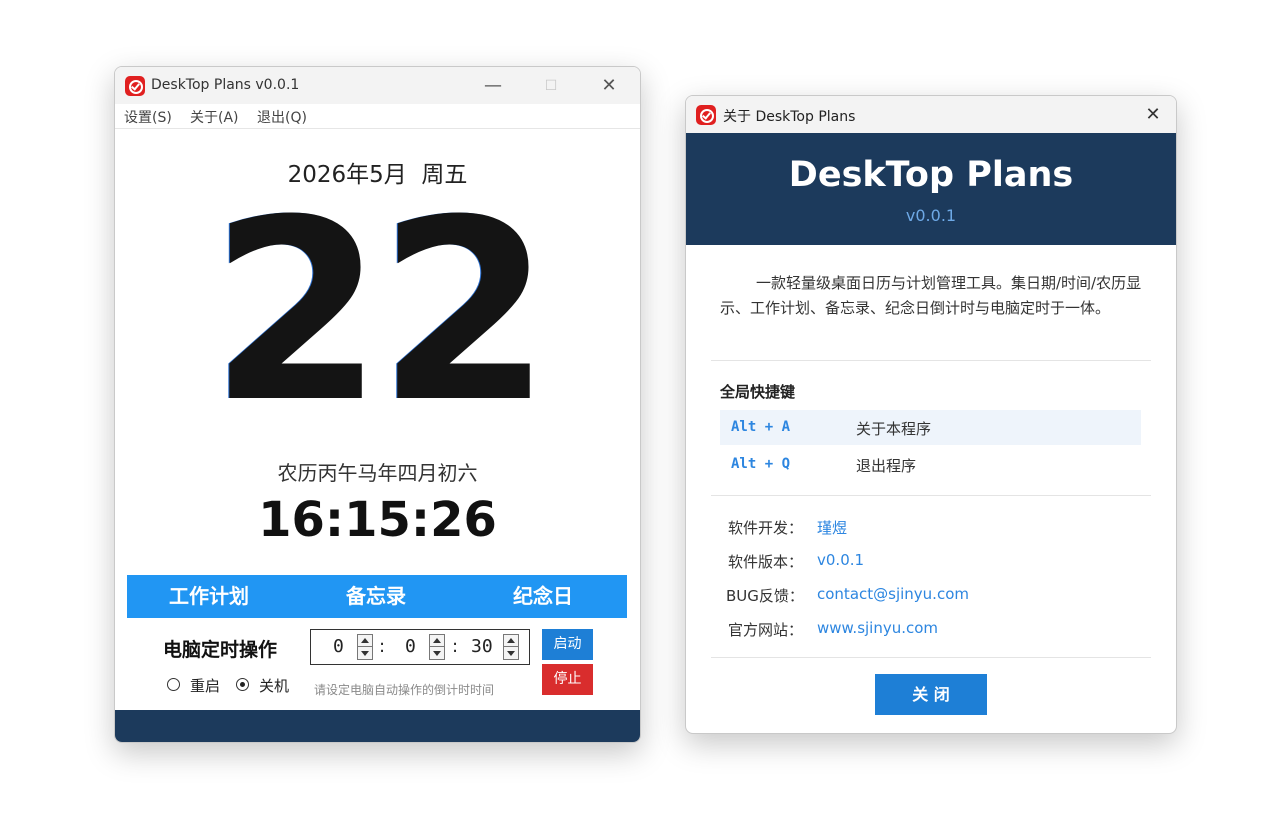 The width and height of the screenshot is (1285, 814). Describe the element at coordinates (209, 596) in the screenshot. I see `tab-work-plan: 工作计划` at that location.